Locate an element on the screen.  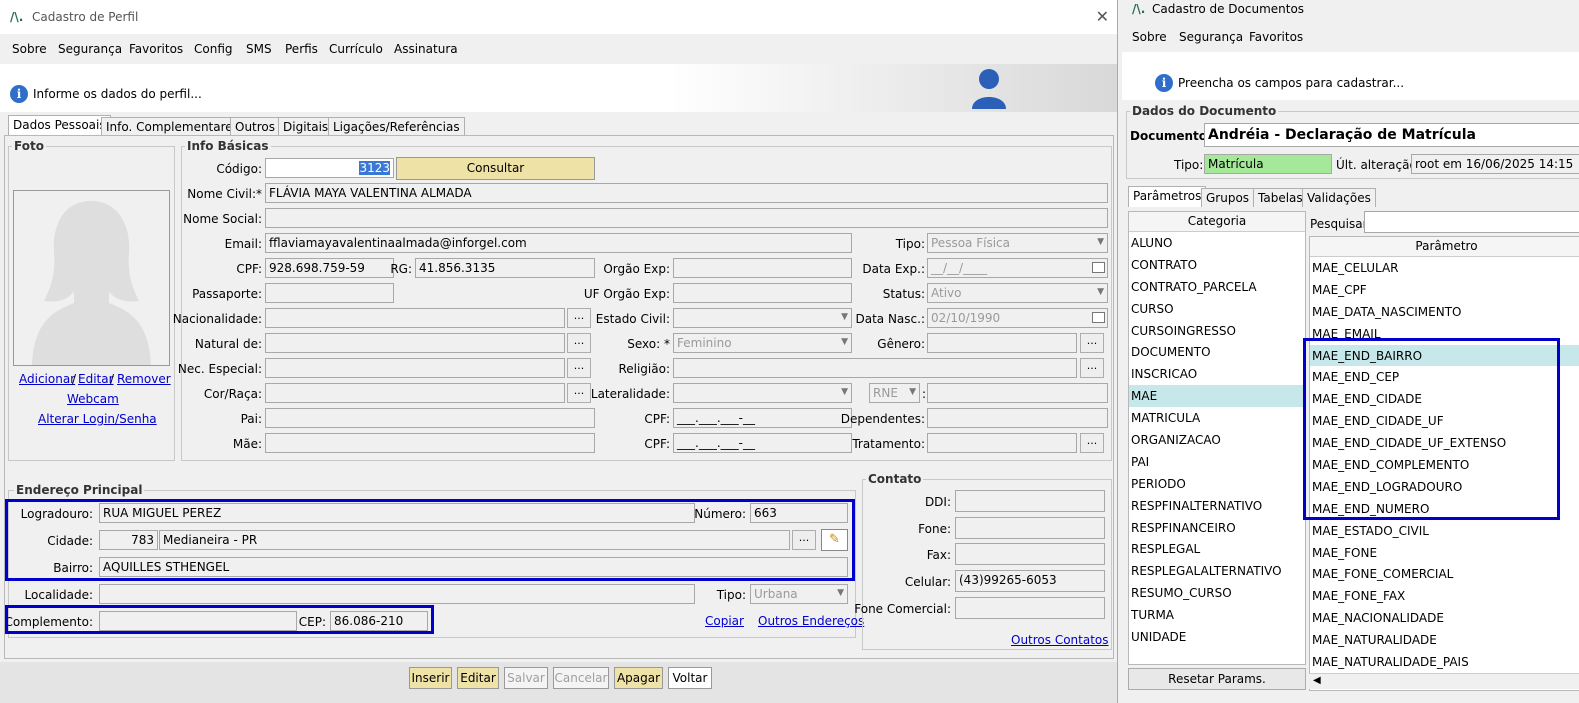
categoria-item: ALUNO is located at coordinates (1217, 243).